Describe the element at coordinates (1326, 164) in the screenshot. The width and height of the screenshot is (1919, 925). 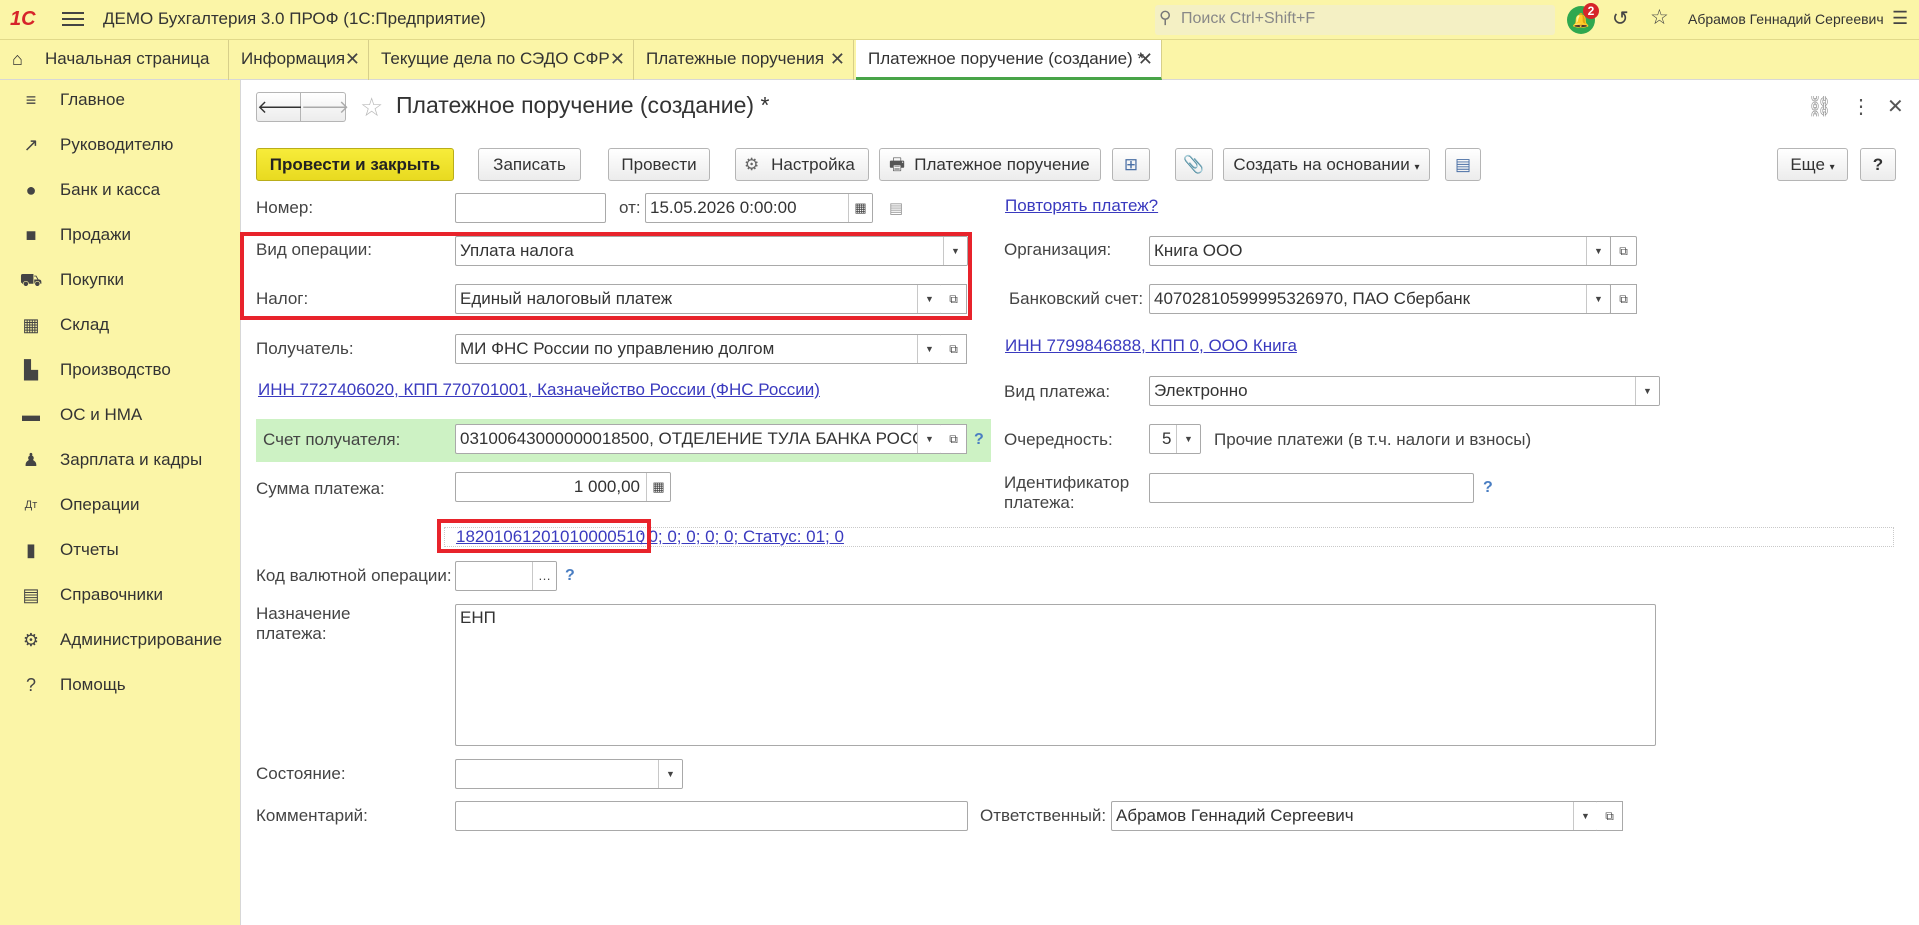
I see `create-based-on-button: Создать на основании ▾` at that location.